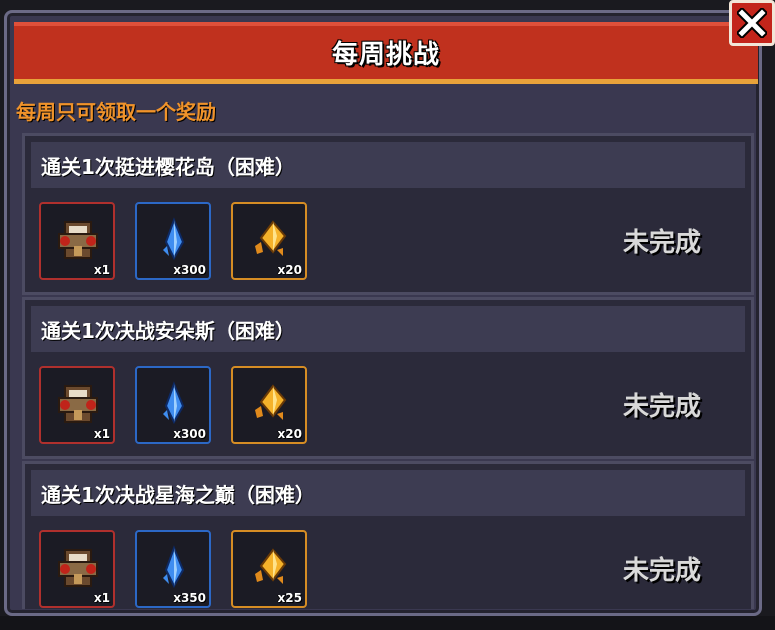 The height and width of the screenshot is (630, 775). I want to click on notice-text: 每周只可领取一个奖励, so click(116, 112).